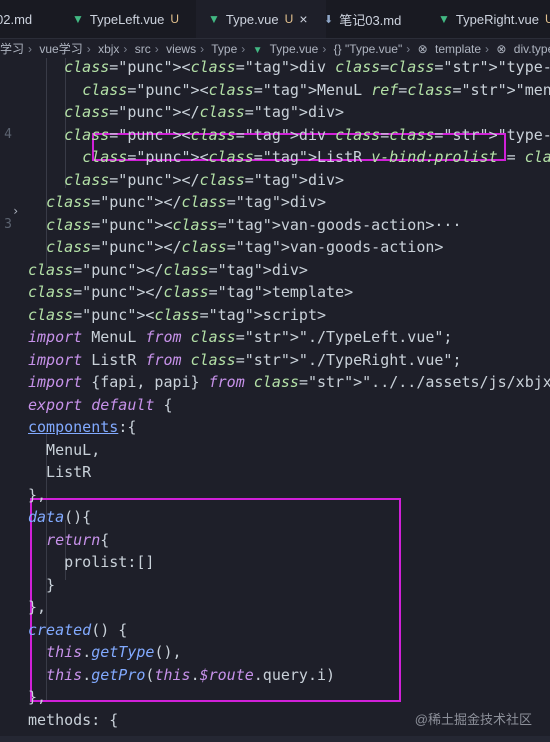 Image resolution: width=550 pixels, height=742 pixels. I want to click on breadcrumb-item: src, so click(143, 49).